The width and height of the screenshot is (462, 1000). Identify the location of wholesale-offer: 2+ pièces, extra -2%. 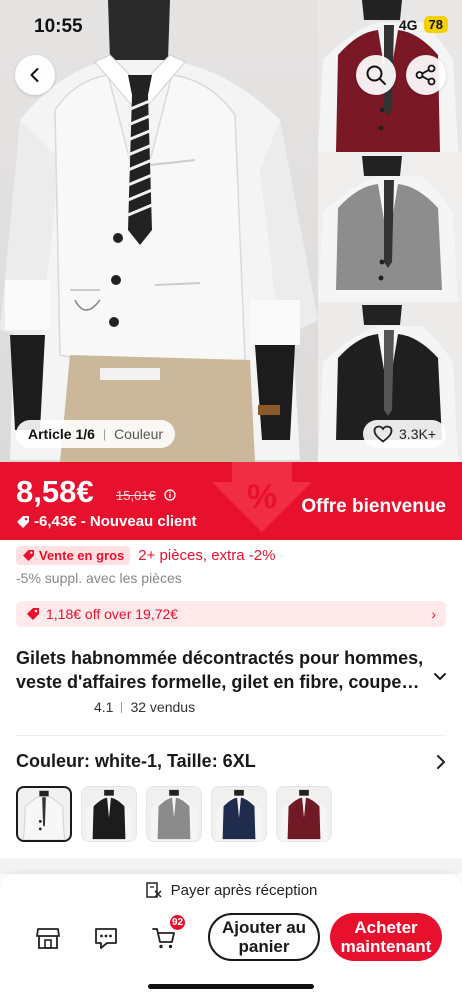
(207, 555).